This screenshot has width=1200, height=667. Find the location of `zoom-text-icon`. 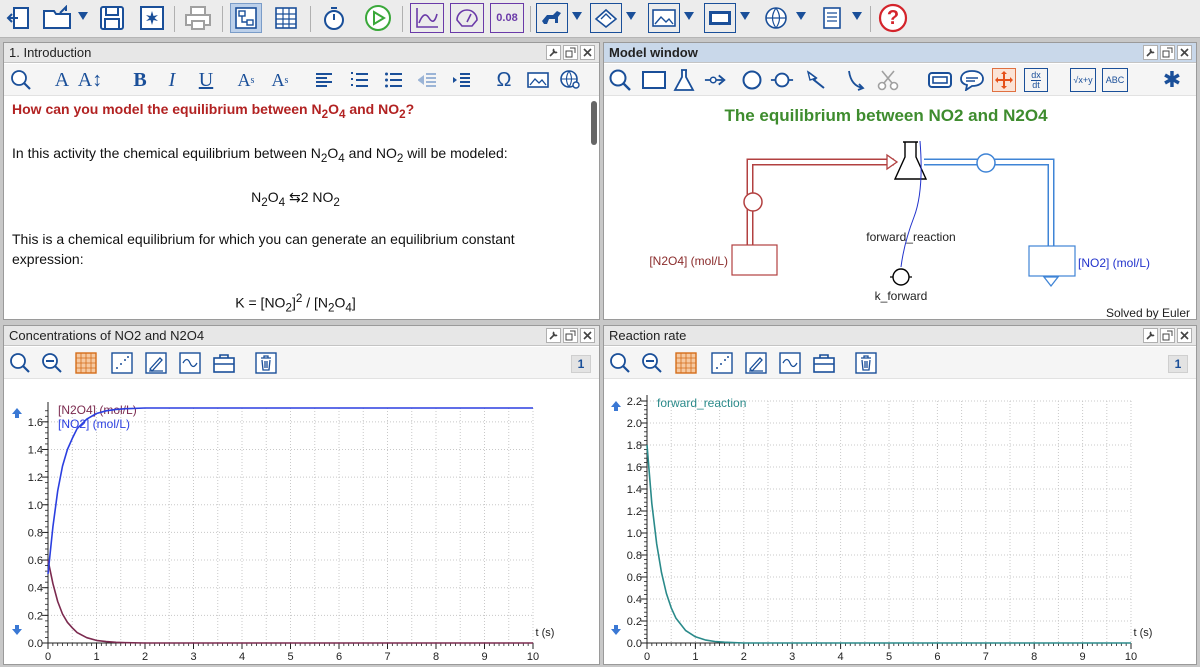

zoom-text-icon is located at coordinates (21, 80).